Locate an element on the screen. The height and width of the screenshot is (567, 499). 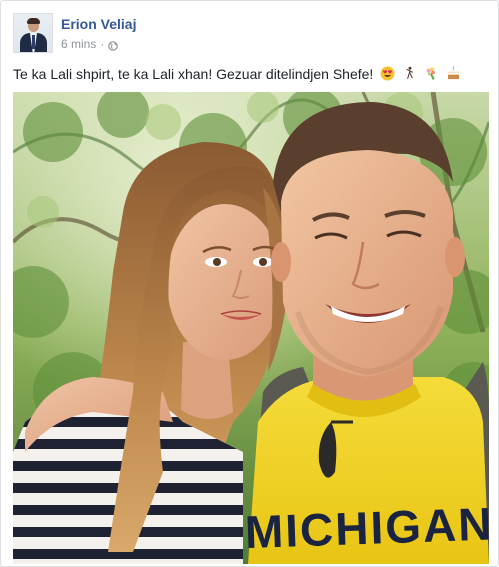
post-timestamp: 6 mins is located at coordinates (78, 44).